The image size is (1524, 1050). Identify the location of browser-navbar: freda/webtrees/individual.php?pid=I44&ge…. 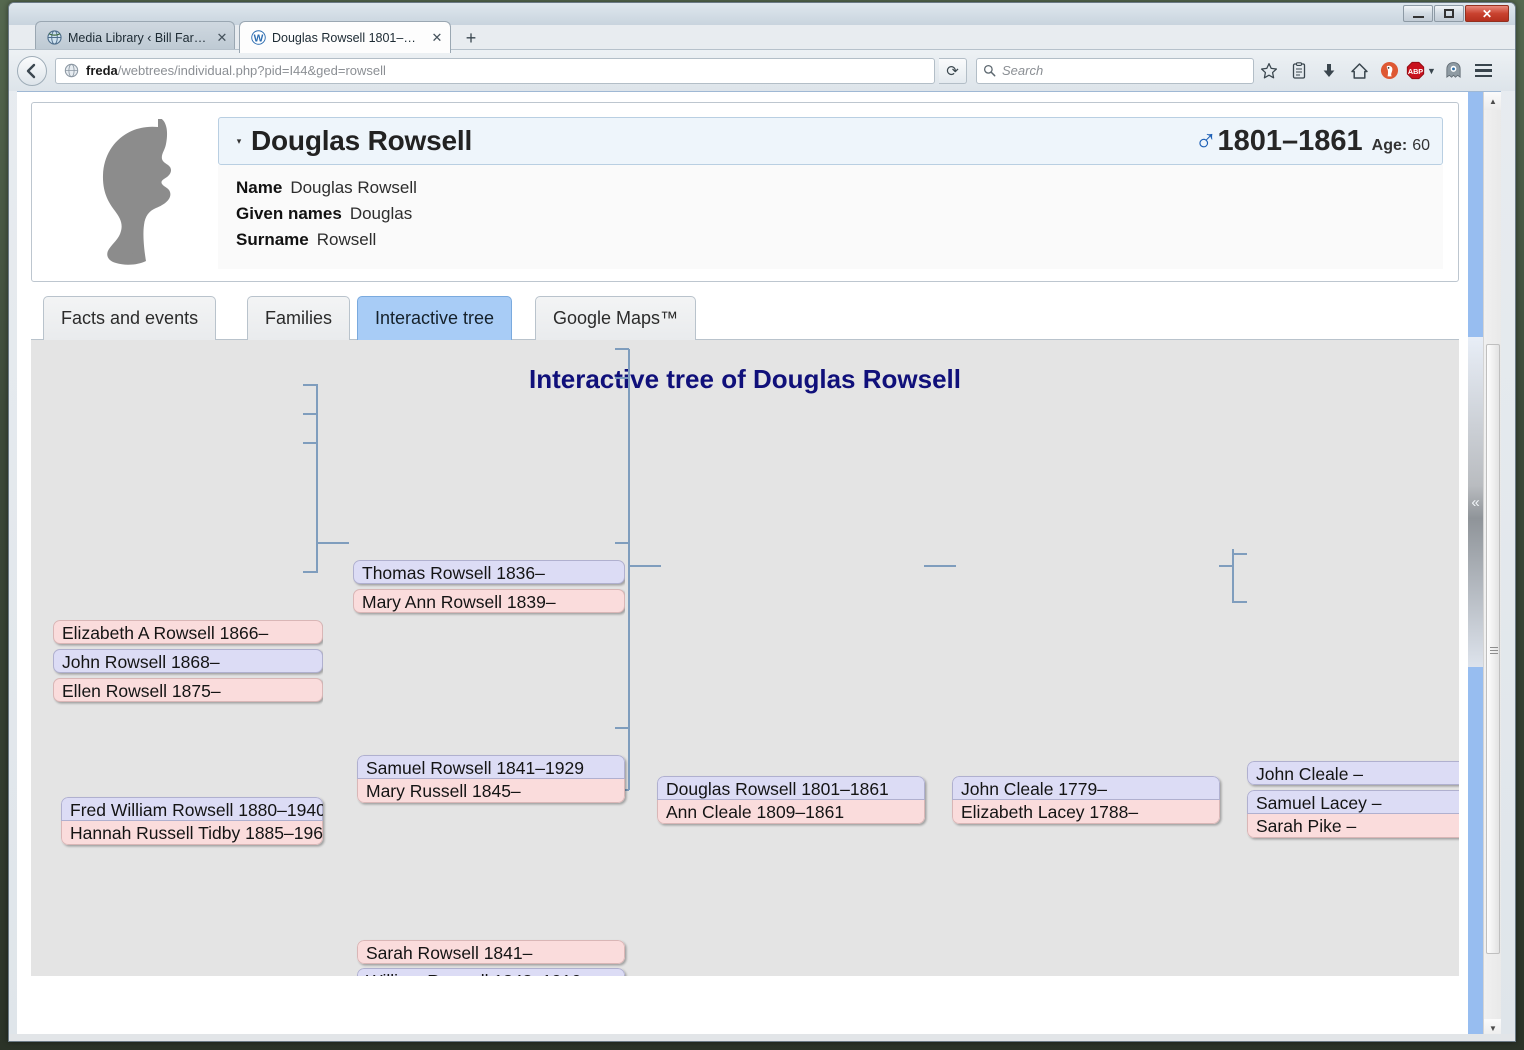
(762, 70).